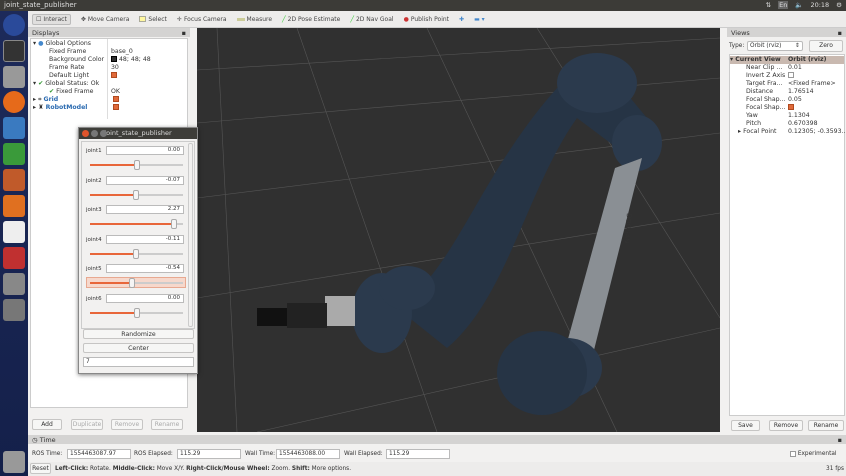 The width and height of the screenshot is (846, 476). I want to click on remove-view-button: Remove, so click(786, 425).